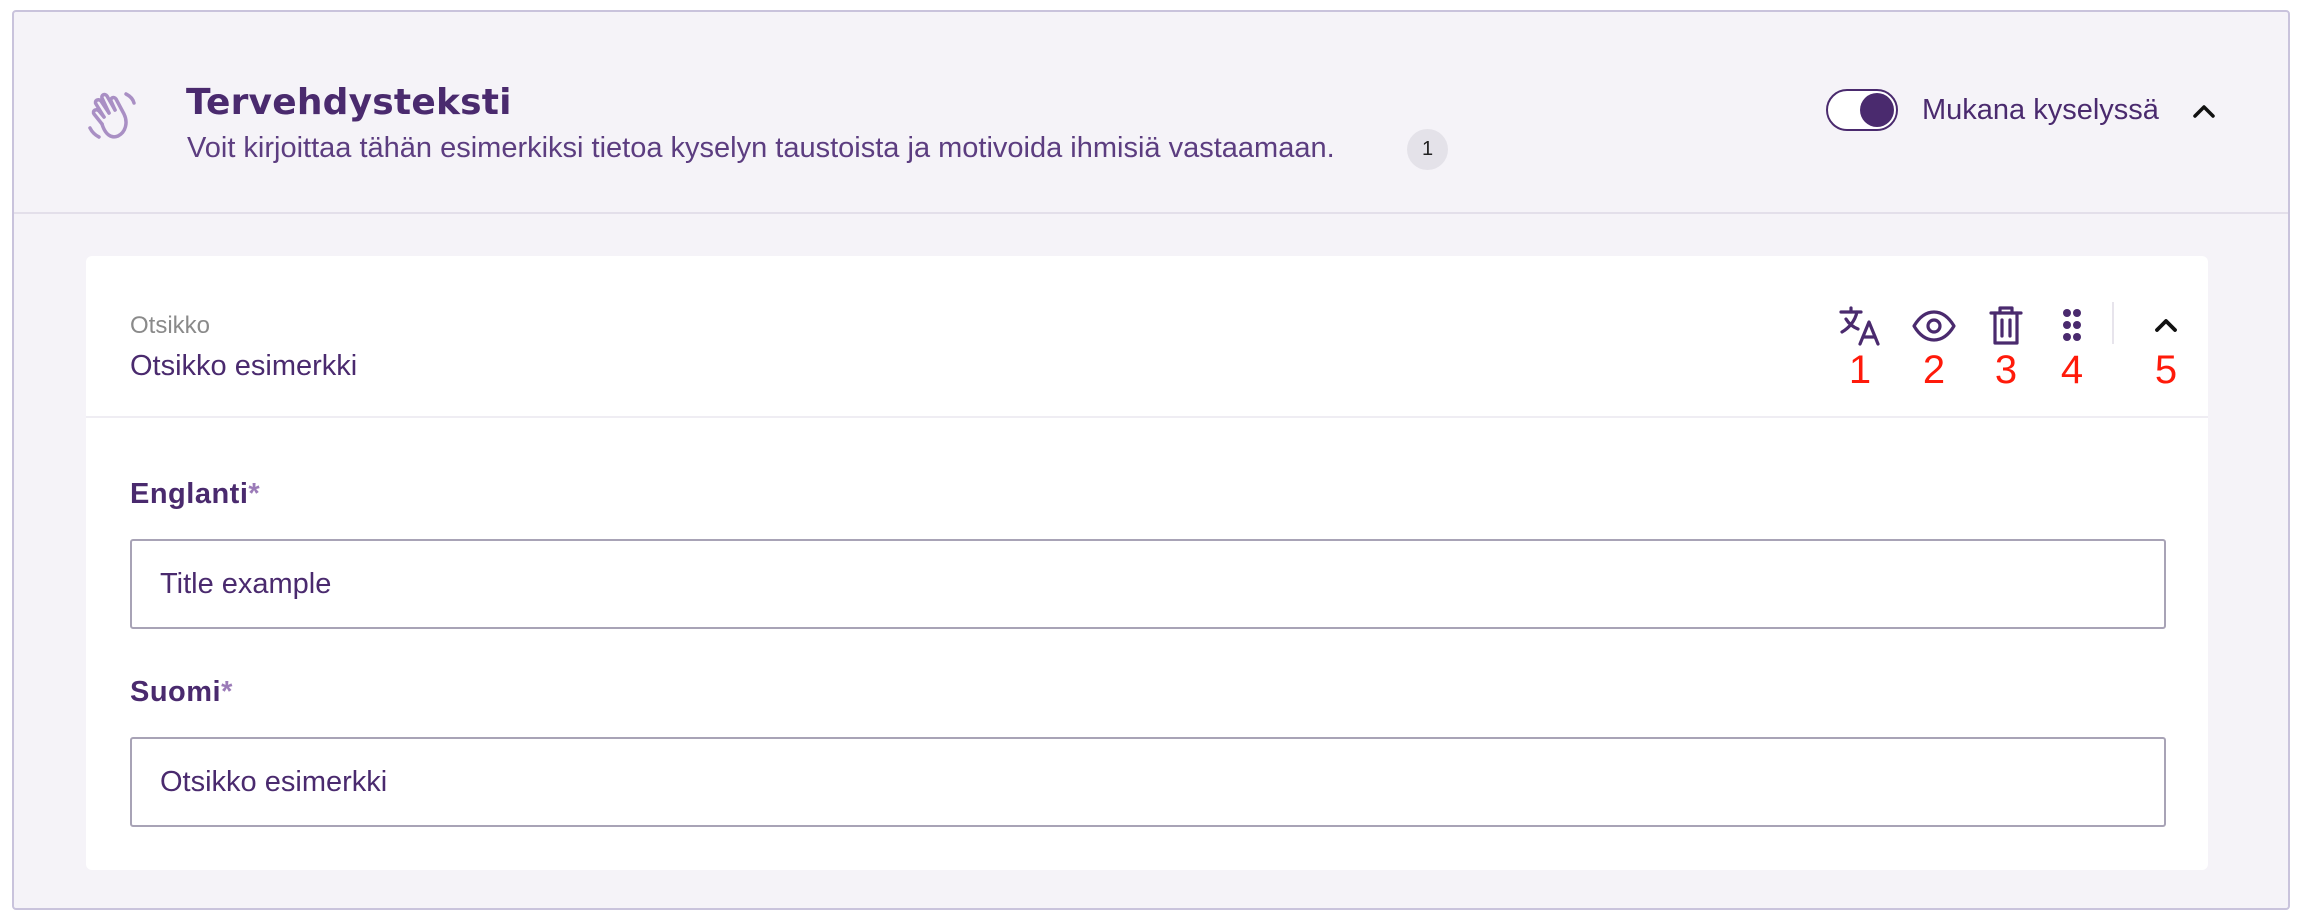 The width and height of the screenshot is (2302, 910). What do you see at coordinates (114, 114) in the screenshot?
I see `waving-hand-icon` at bounding box center [114, 114].